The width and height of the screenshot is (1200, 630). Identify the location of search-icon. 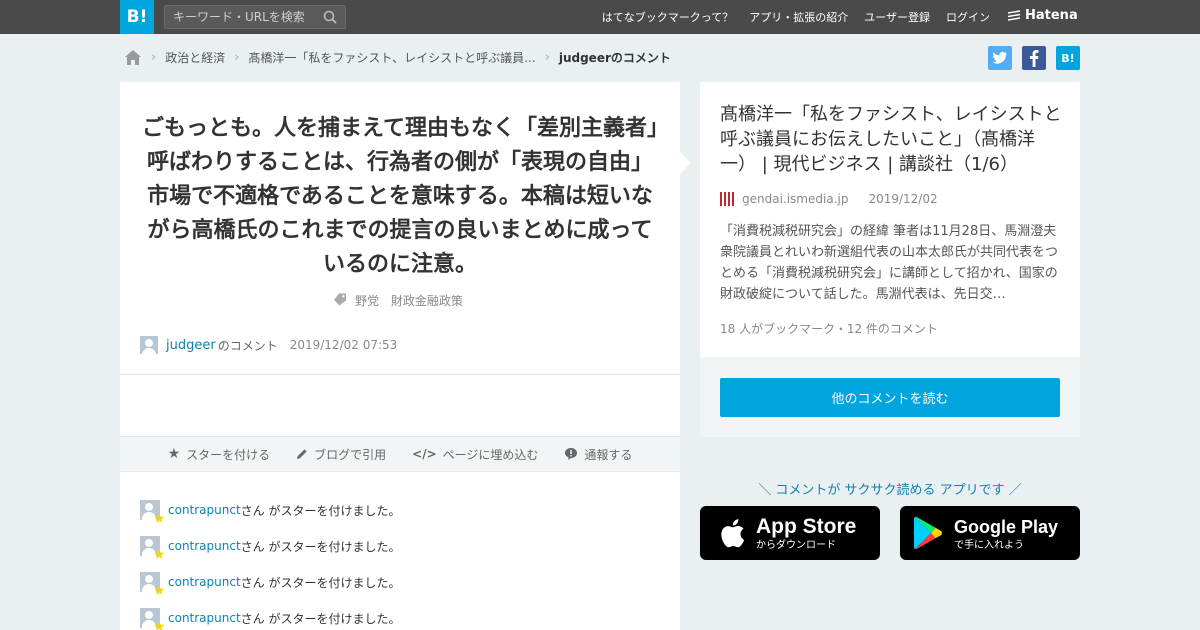
(330, 17).